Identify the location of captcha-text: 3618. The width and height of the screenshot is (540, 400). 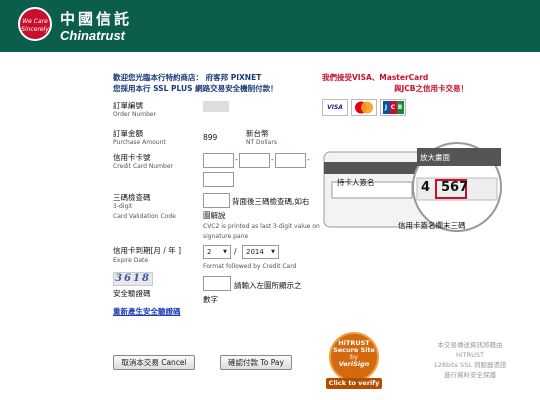
(133, 278).